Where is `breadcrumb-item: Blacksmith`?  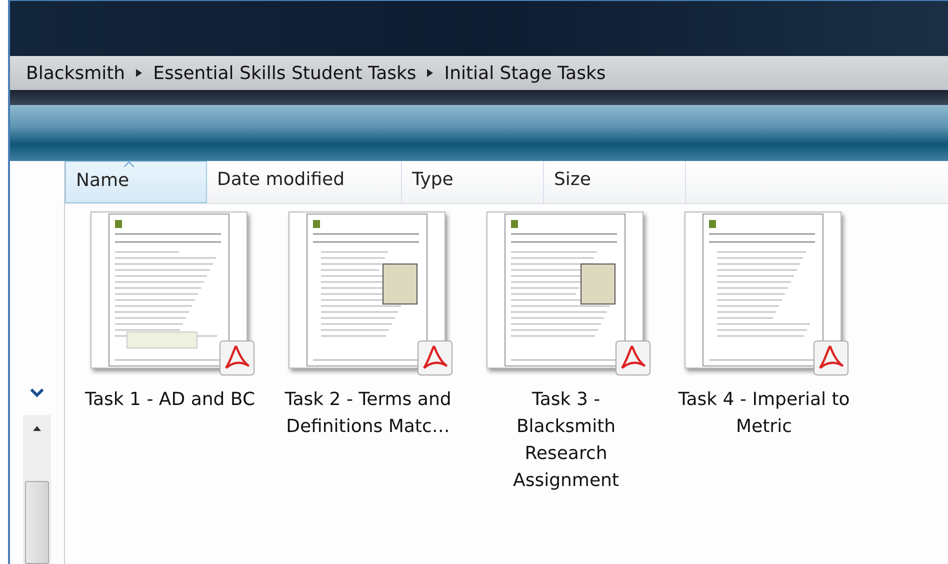 breadcrumb-item: Blacksmith is located at coordinates (76, 73).